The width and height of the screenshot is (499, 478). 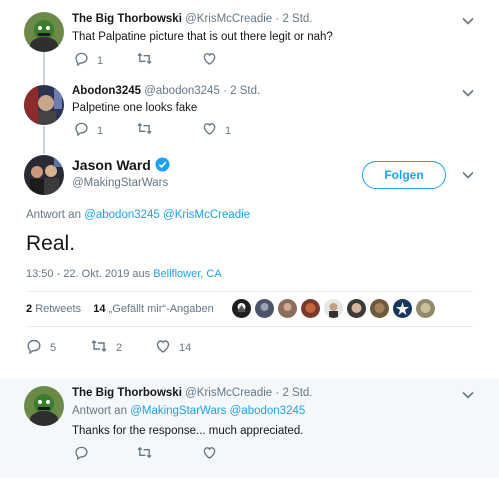 I want to click on user-handle: @MakingStarWars, so click(x=120, y=183).